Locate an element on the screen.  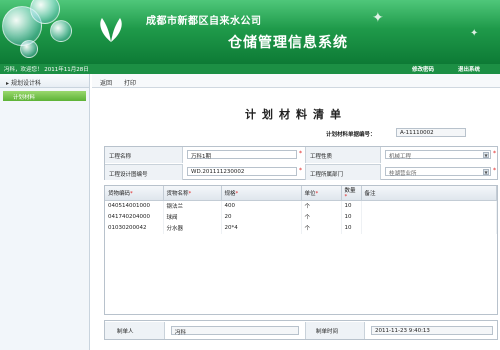
project-name-label: 工程名称 is located at coordinates (144, 155).